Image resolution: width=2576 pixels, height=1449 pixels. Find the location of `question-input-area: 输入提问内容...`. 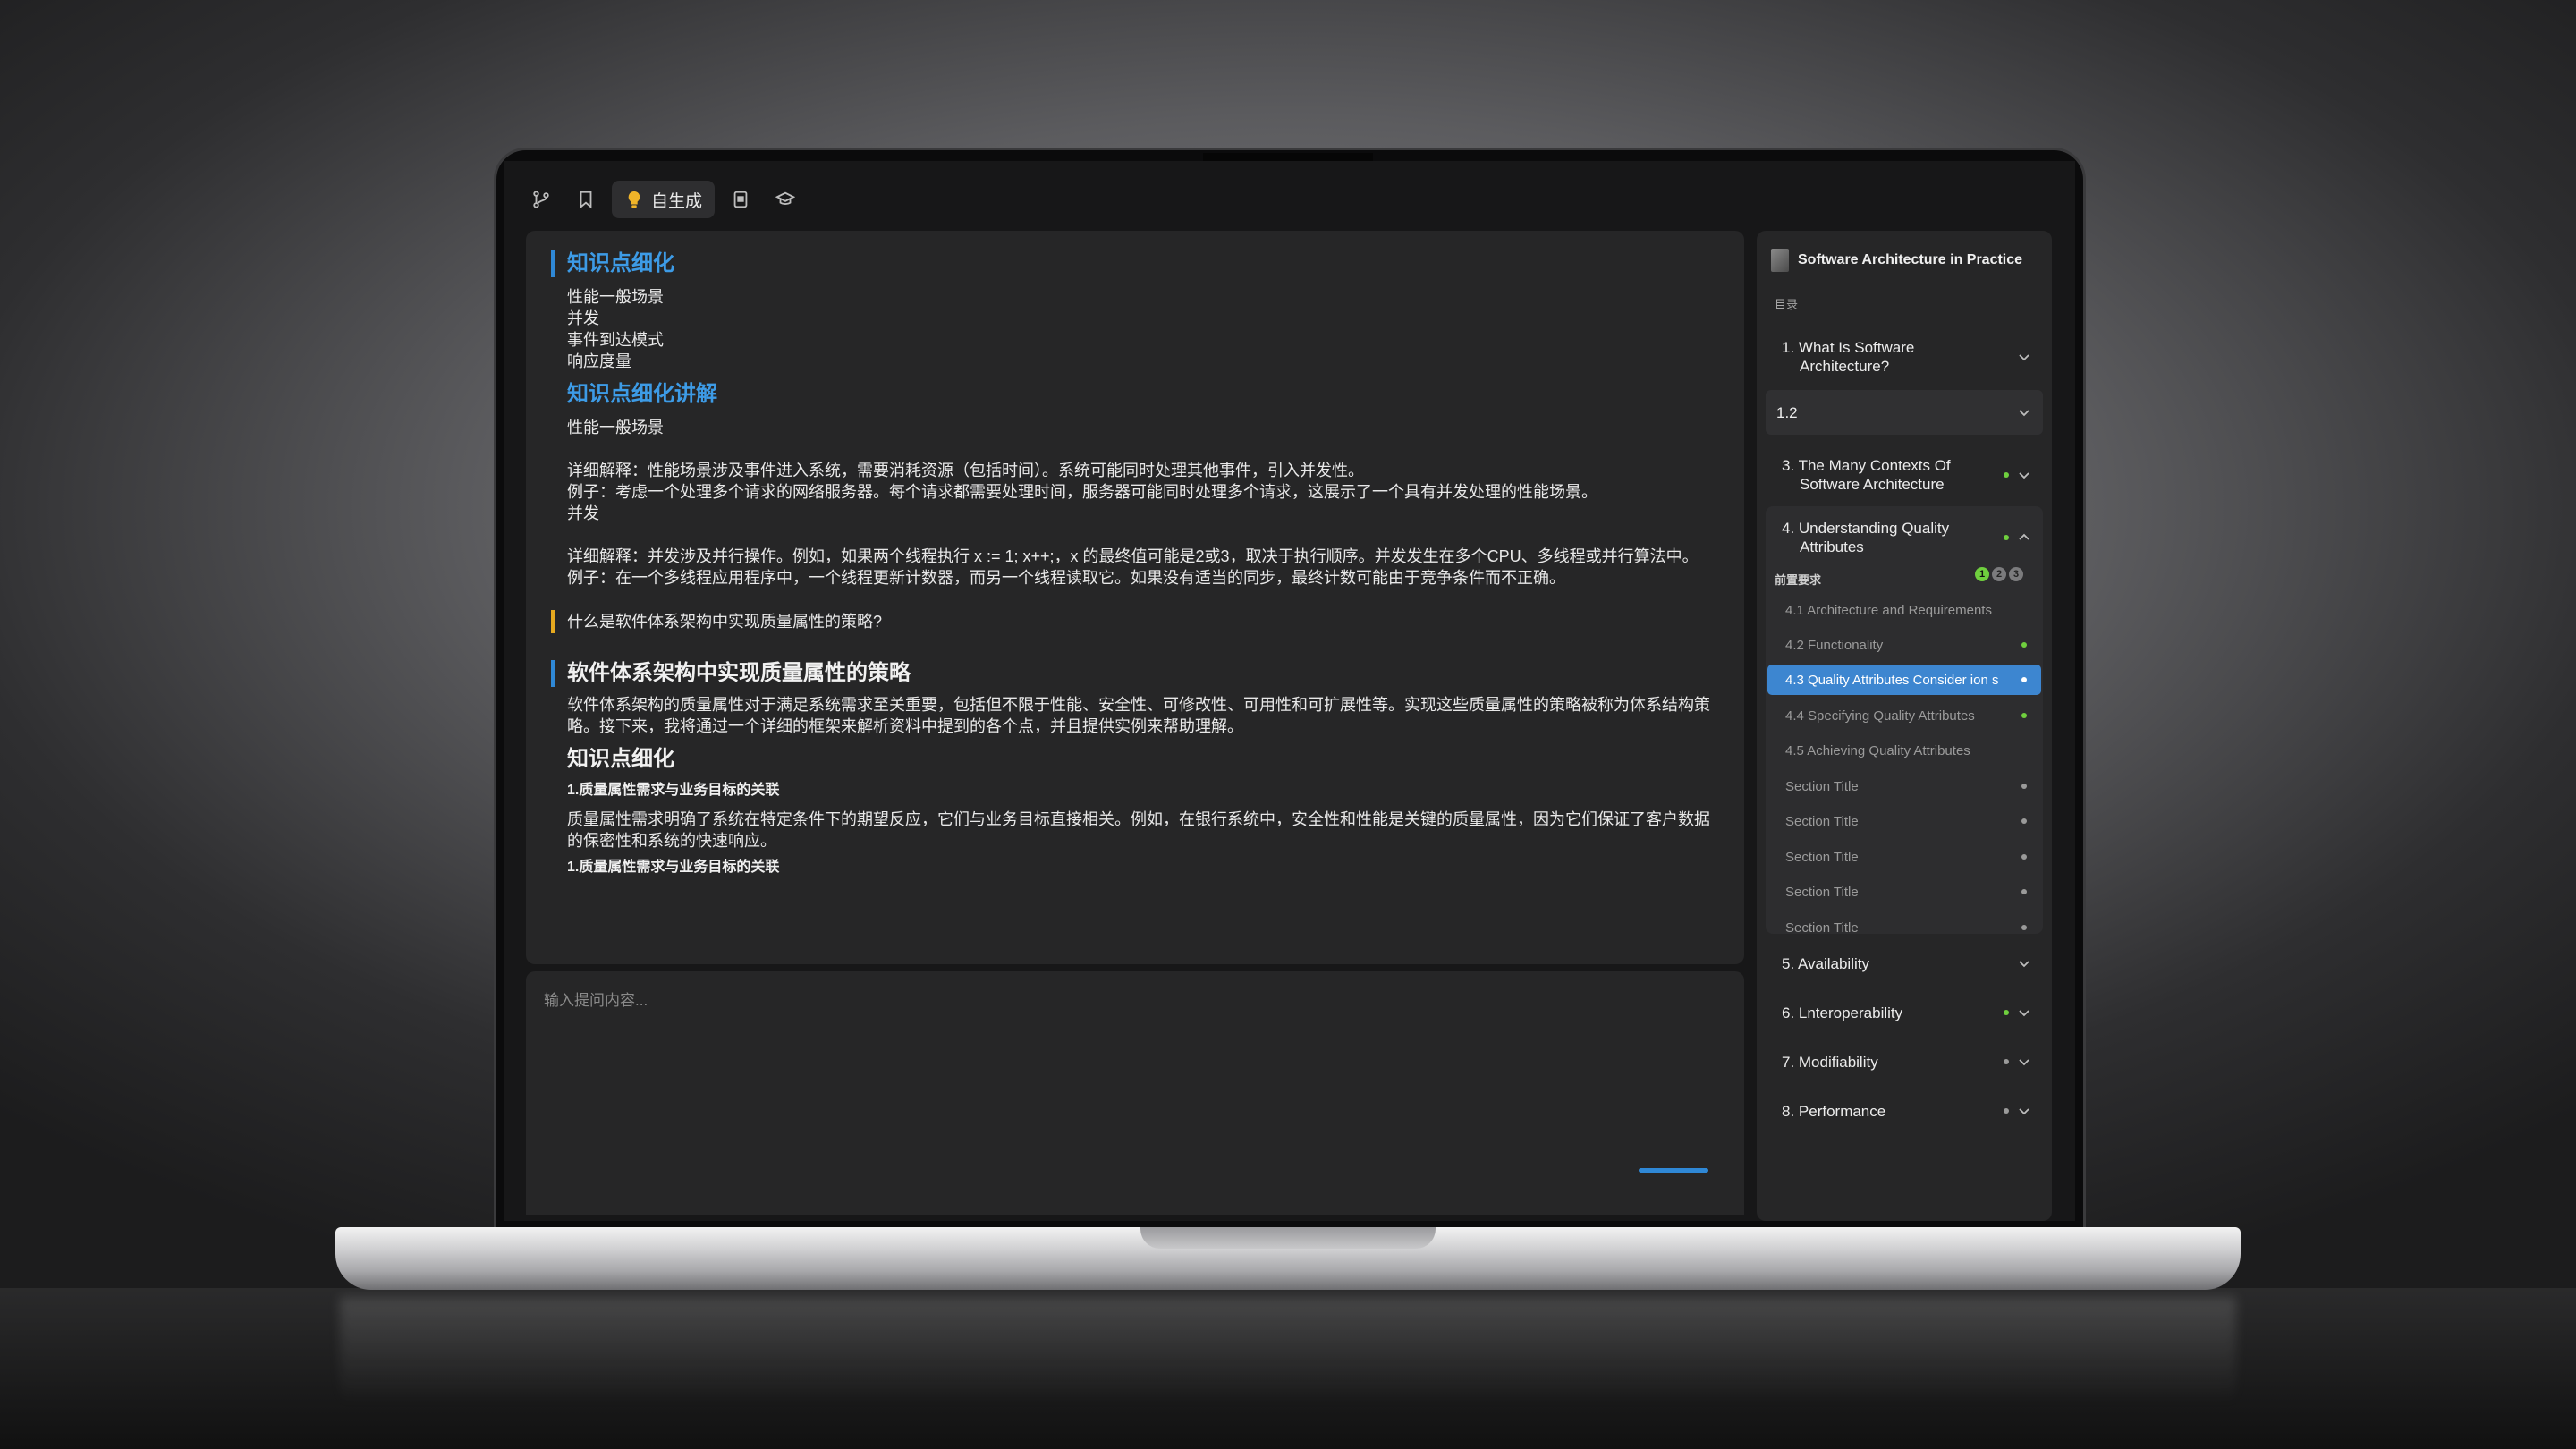

question-input-area: 输入提问内容... is located at coordinates (1135, 1093).